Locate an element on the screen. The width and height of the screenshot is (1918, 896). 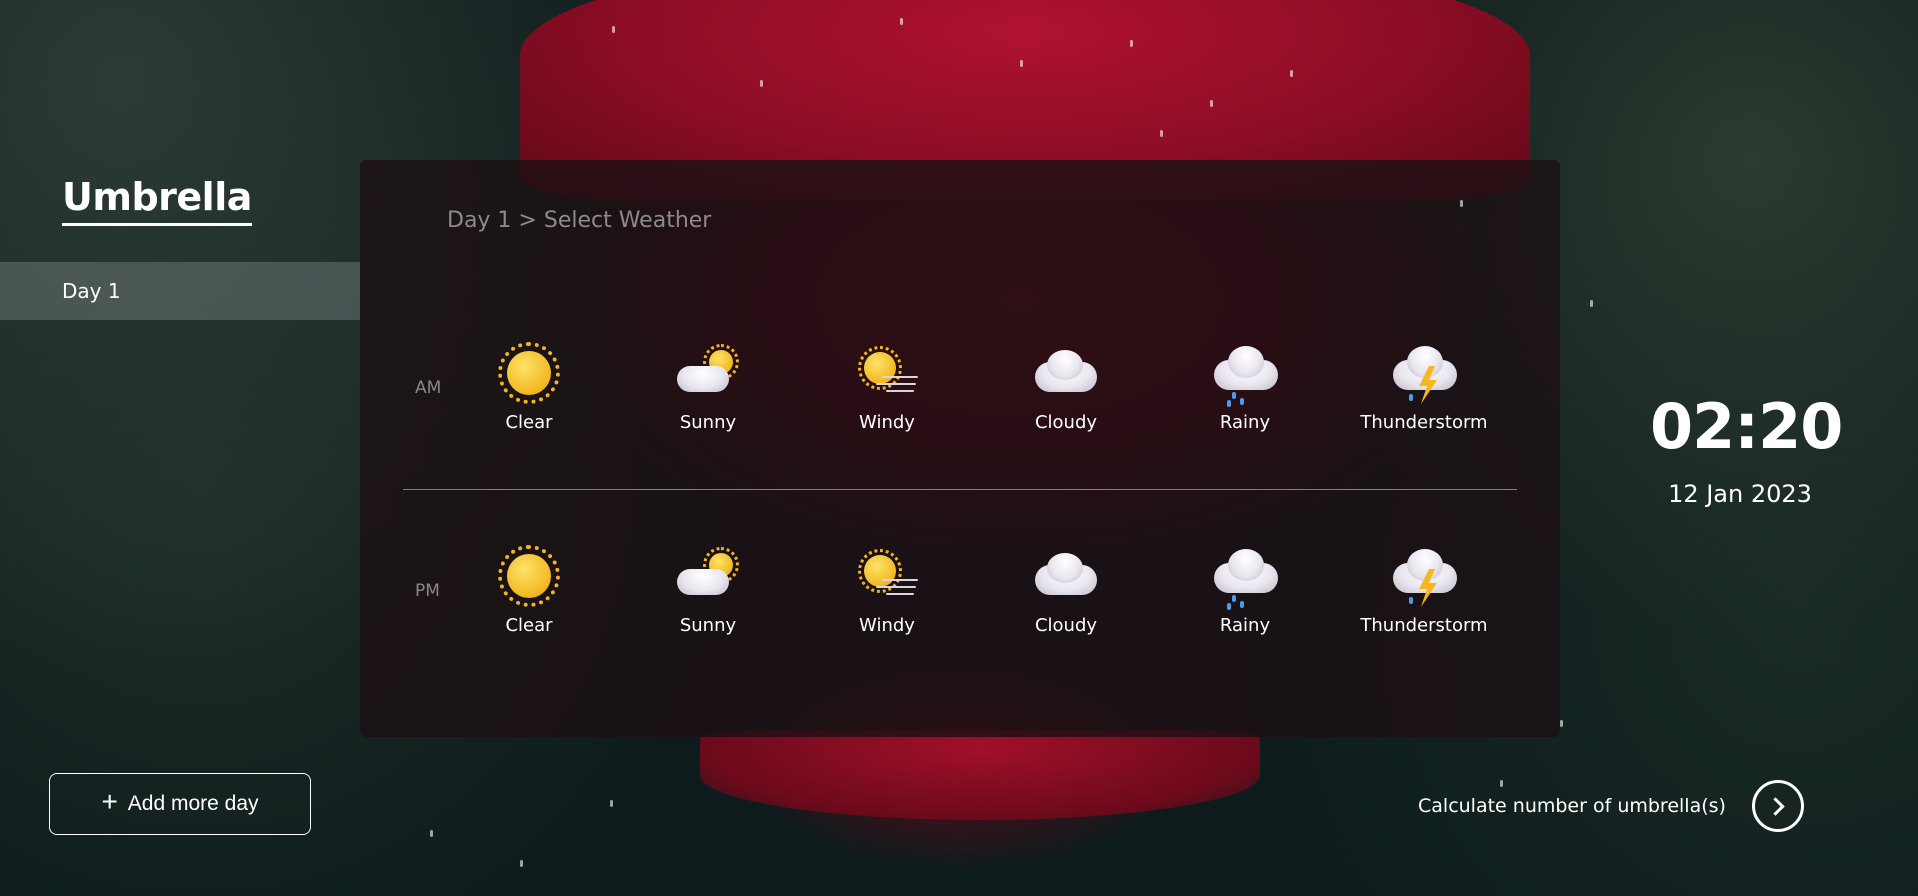
breadcrumb: Day 1 > Select Weather is located at coordinates (579, 220).